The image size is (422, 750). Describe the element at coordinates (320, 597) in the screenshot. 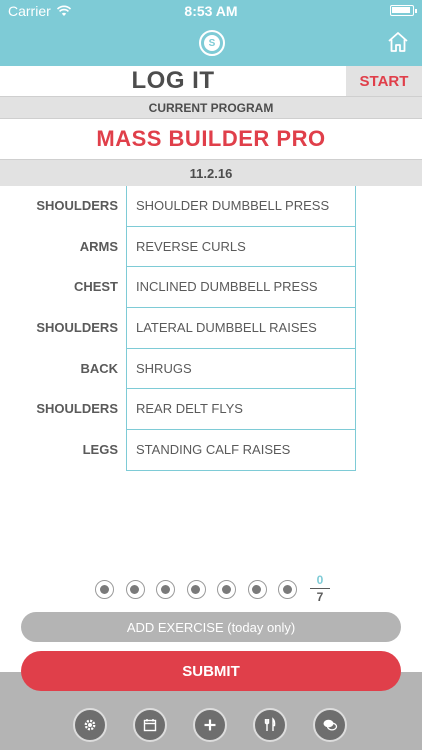

I see `progress-total: 7` at that location.